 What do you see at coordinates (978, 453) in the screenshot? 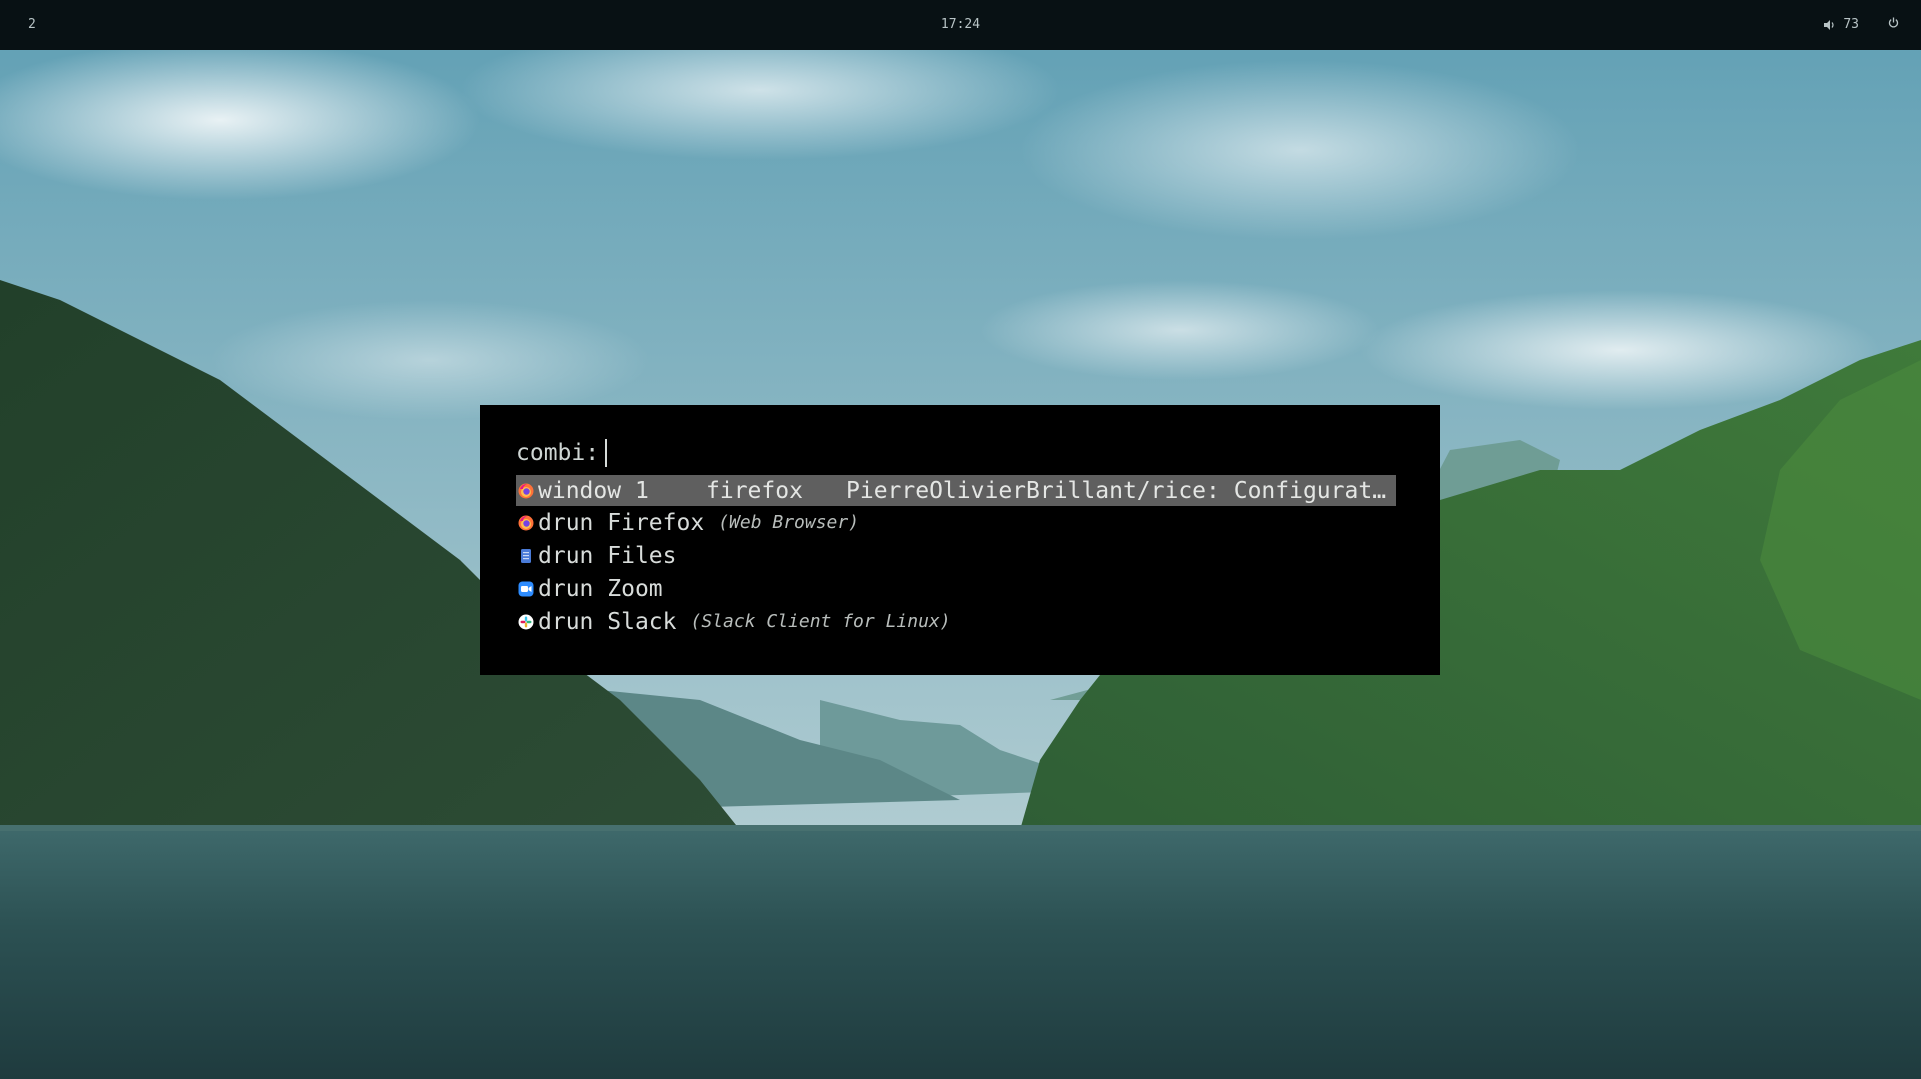
I see `prompt-row: combi:` at bounding box center [978, 453].